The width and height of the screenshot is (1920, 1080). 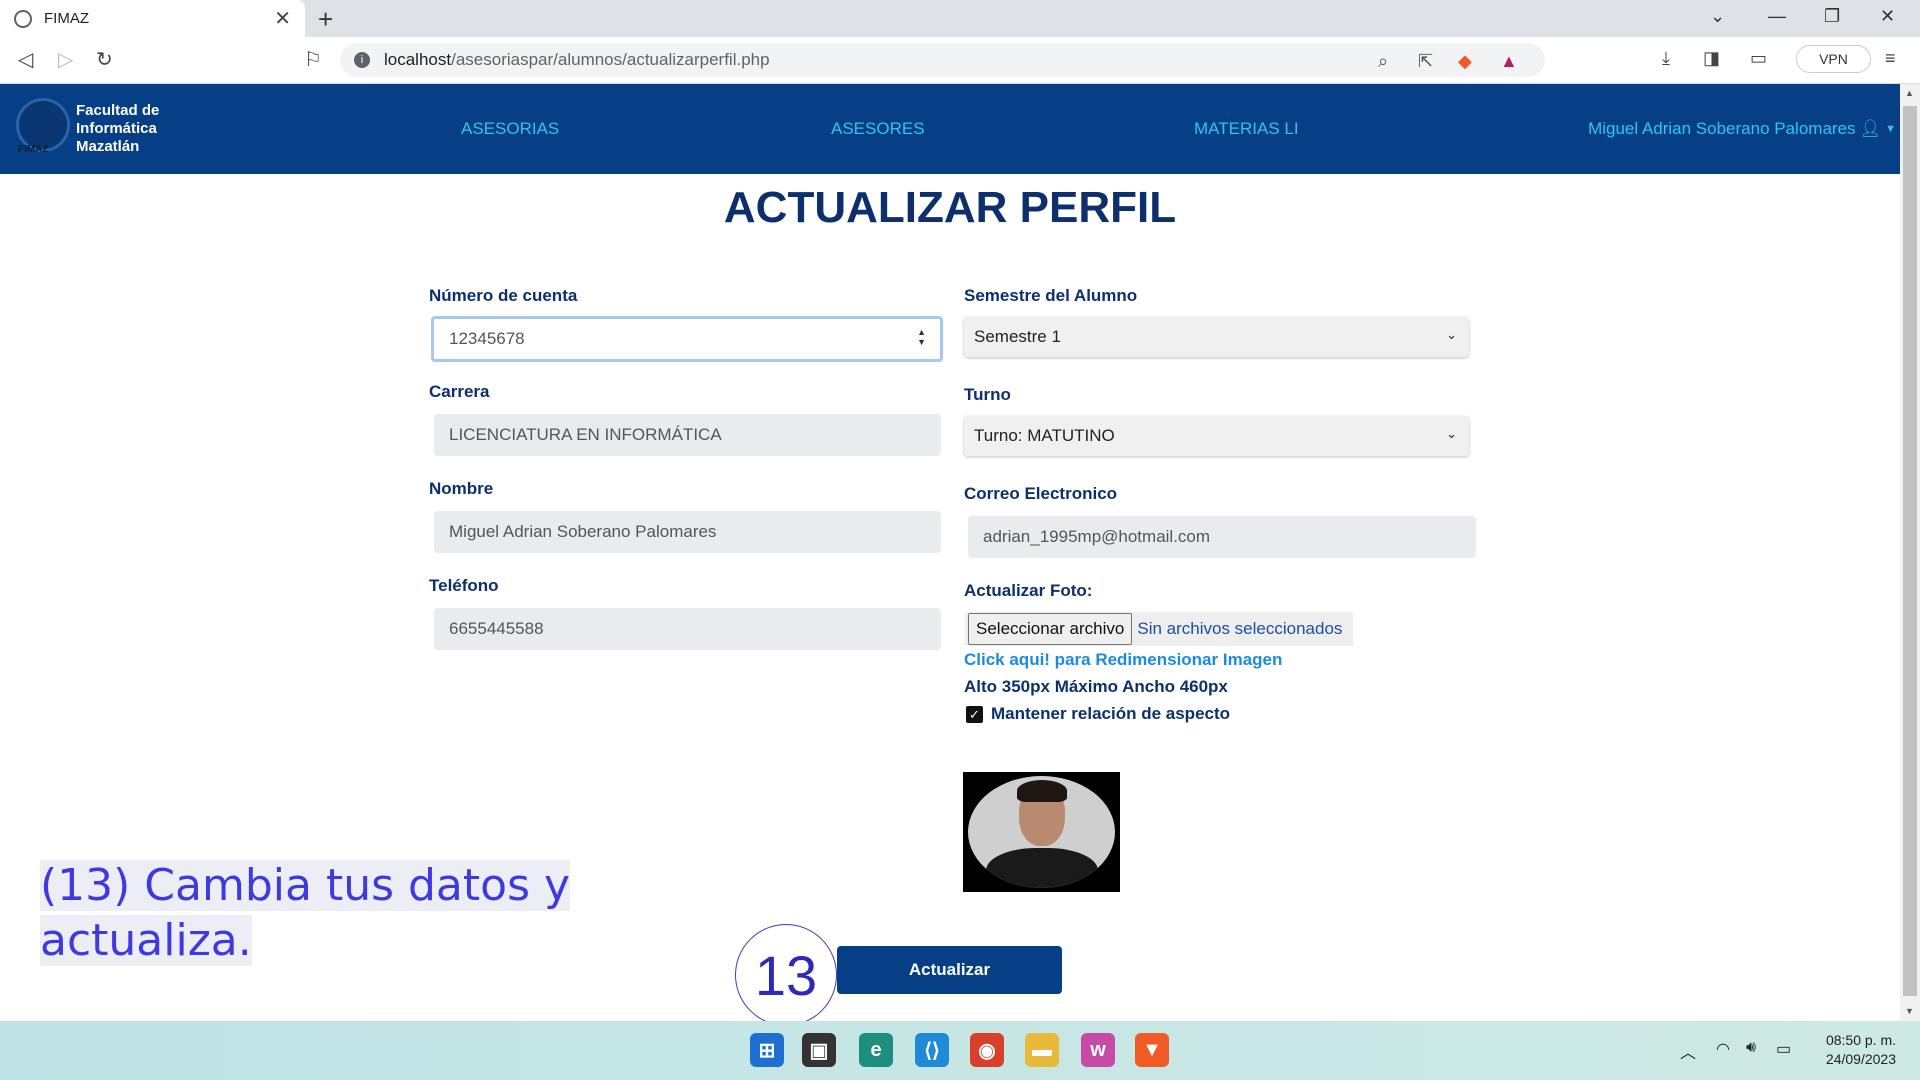 I want to click on user-icon: 👤︎, so click(x=1870, y=128).